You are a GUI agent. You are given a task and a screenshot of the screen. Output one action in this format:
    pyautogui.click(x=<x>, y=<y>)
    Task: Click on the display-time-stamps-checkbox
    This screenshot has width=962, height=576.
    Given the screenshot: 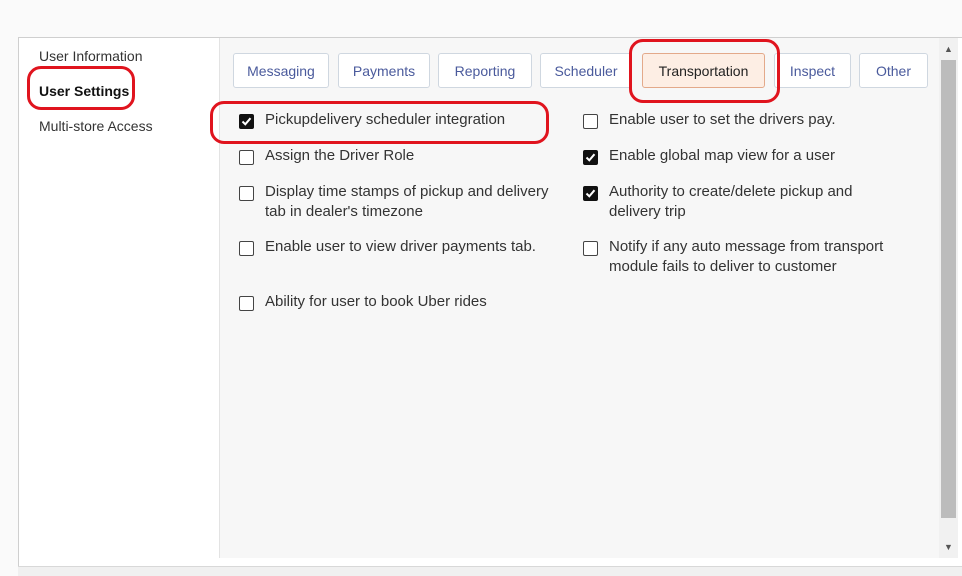 What is the action you would take?
    pyautogui.click(x=246, y=193)
    